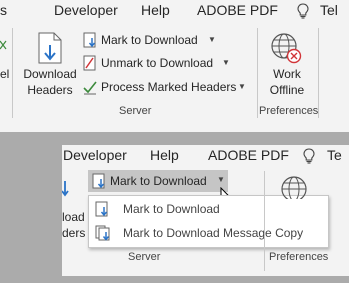 This screenshot has width=349, height=283. I want to click on work-offline-label-1: Work, so click(287, 74).